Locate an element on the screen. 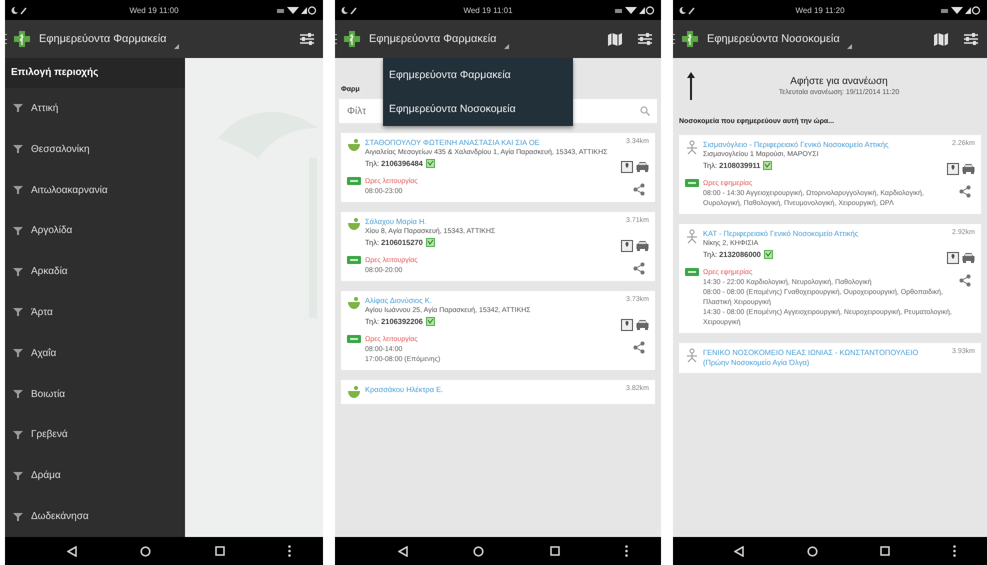  up-arrow-icon is located at coordinates (691, 86).